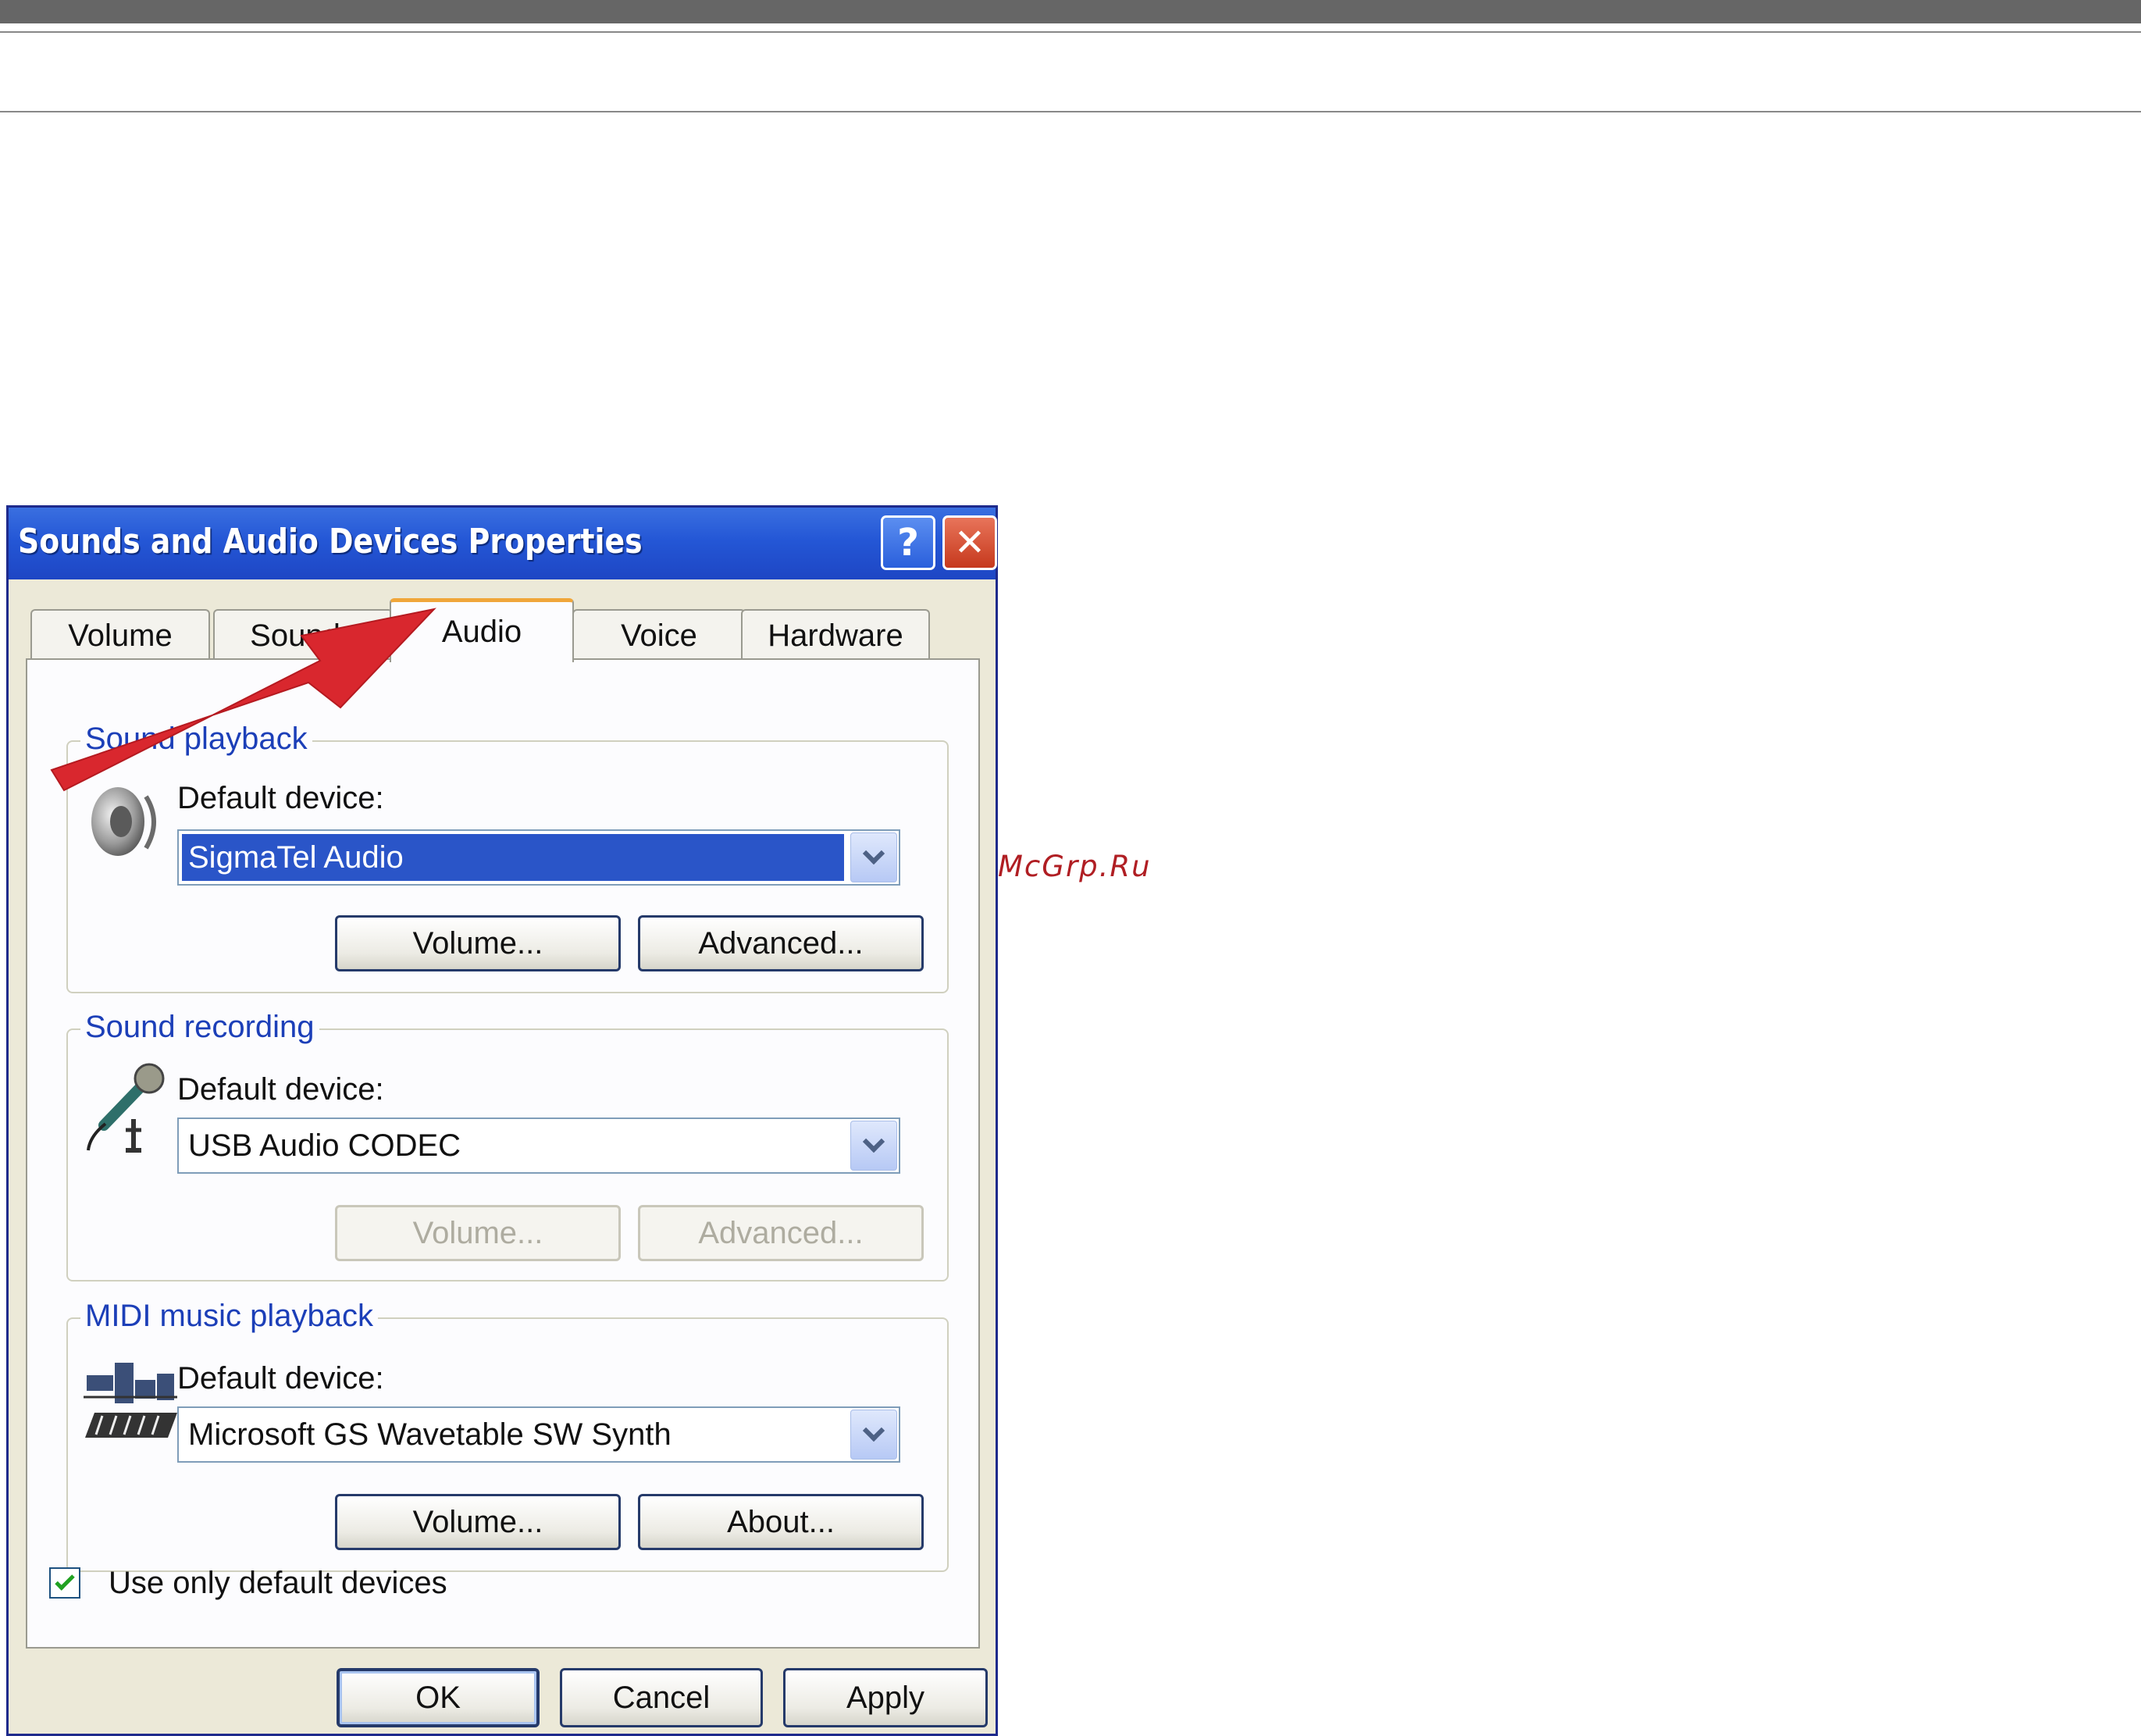 Image resolution: width=2141 pixels, height=1736 pixels. I want to click on header-rule, so click(1070, 32).